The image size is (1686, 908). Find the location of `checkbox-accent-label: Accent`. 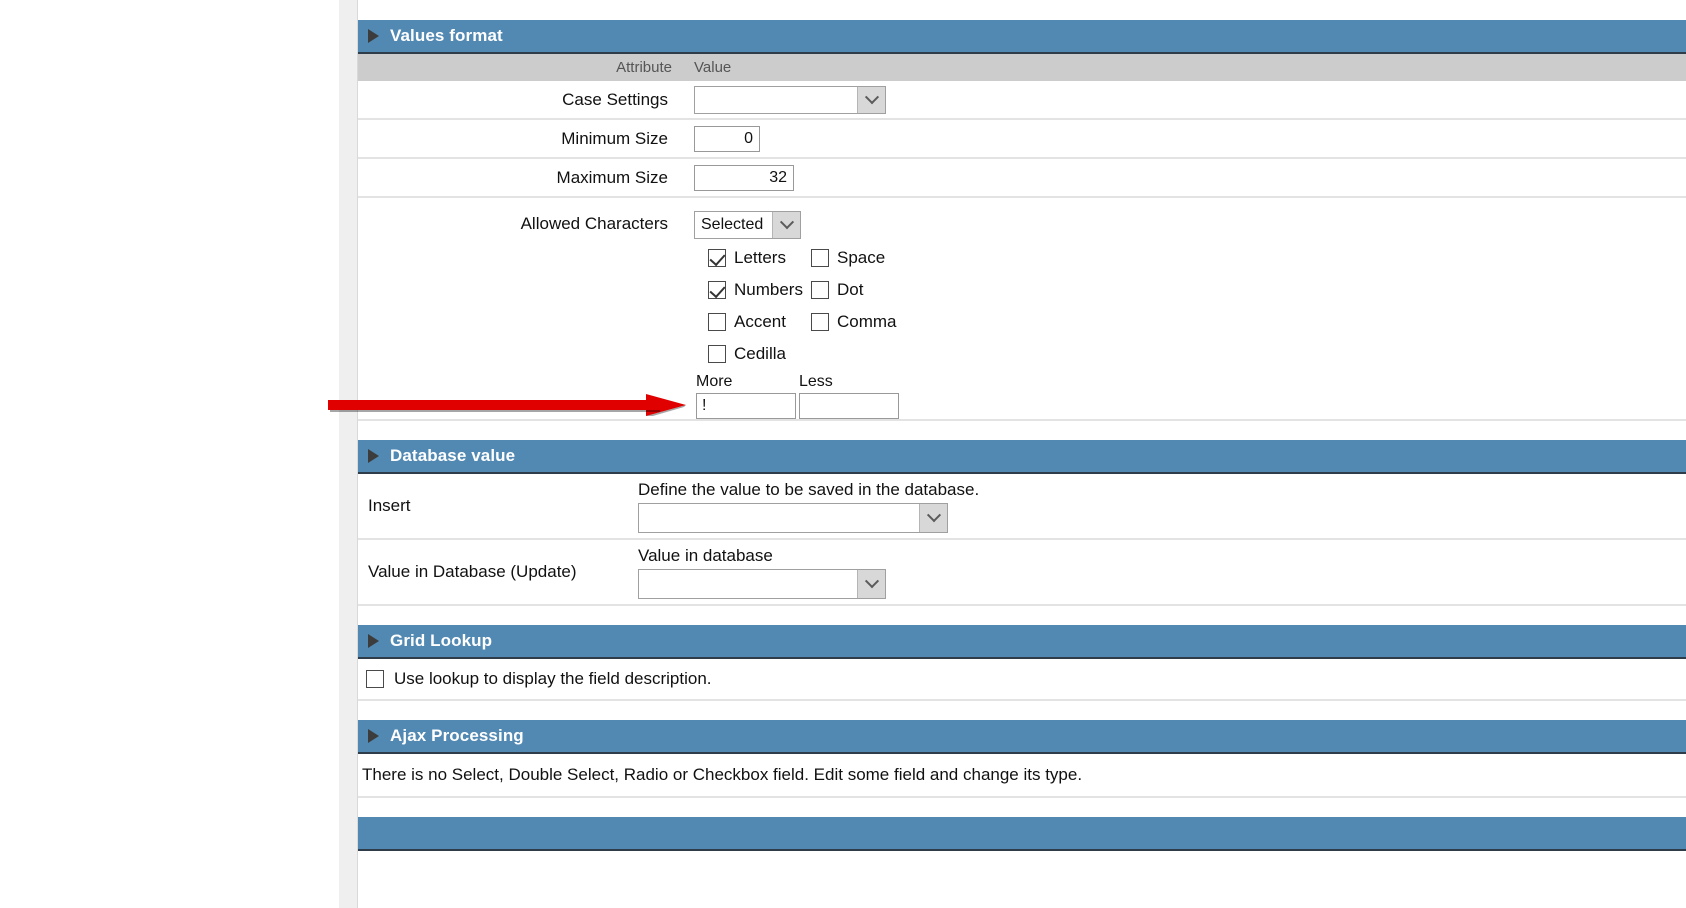

checkbox-accent-label: Accent is located at coordinates (760, 321).